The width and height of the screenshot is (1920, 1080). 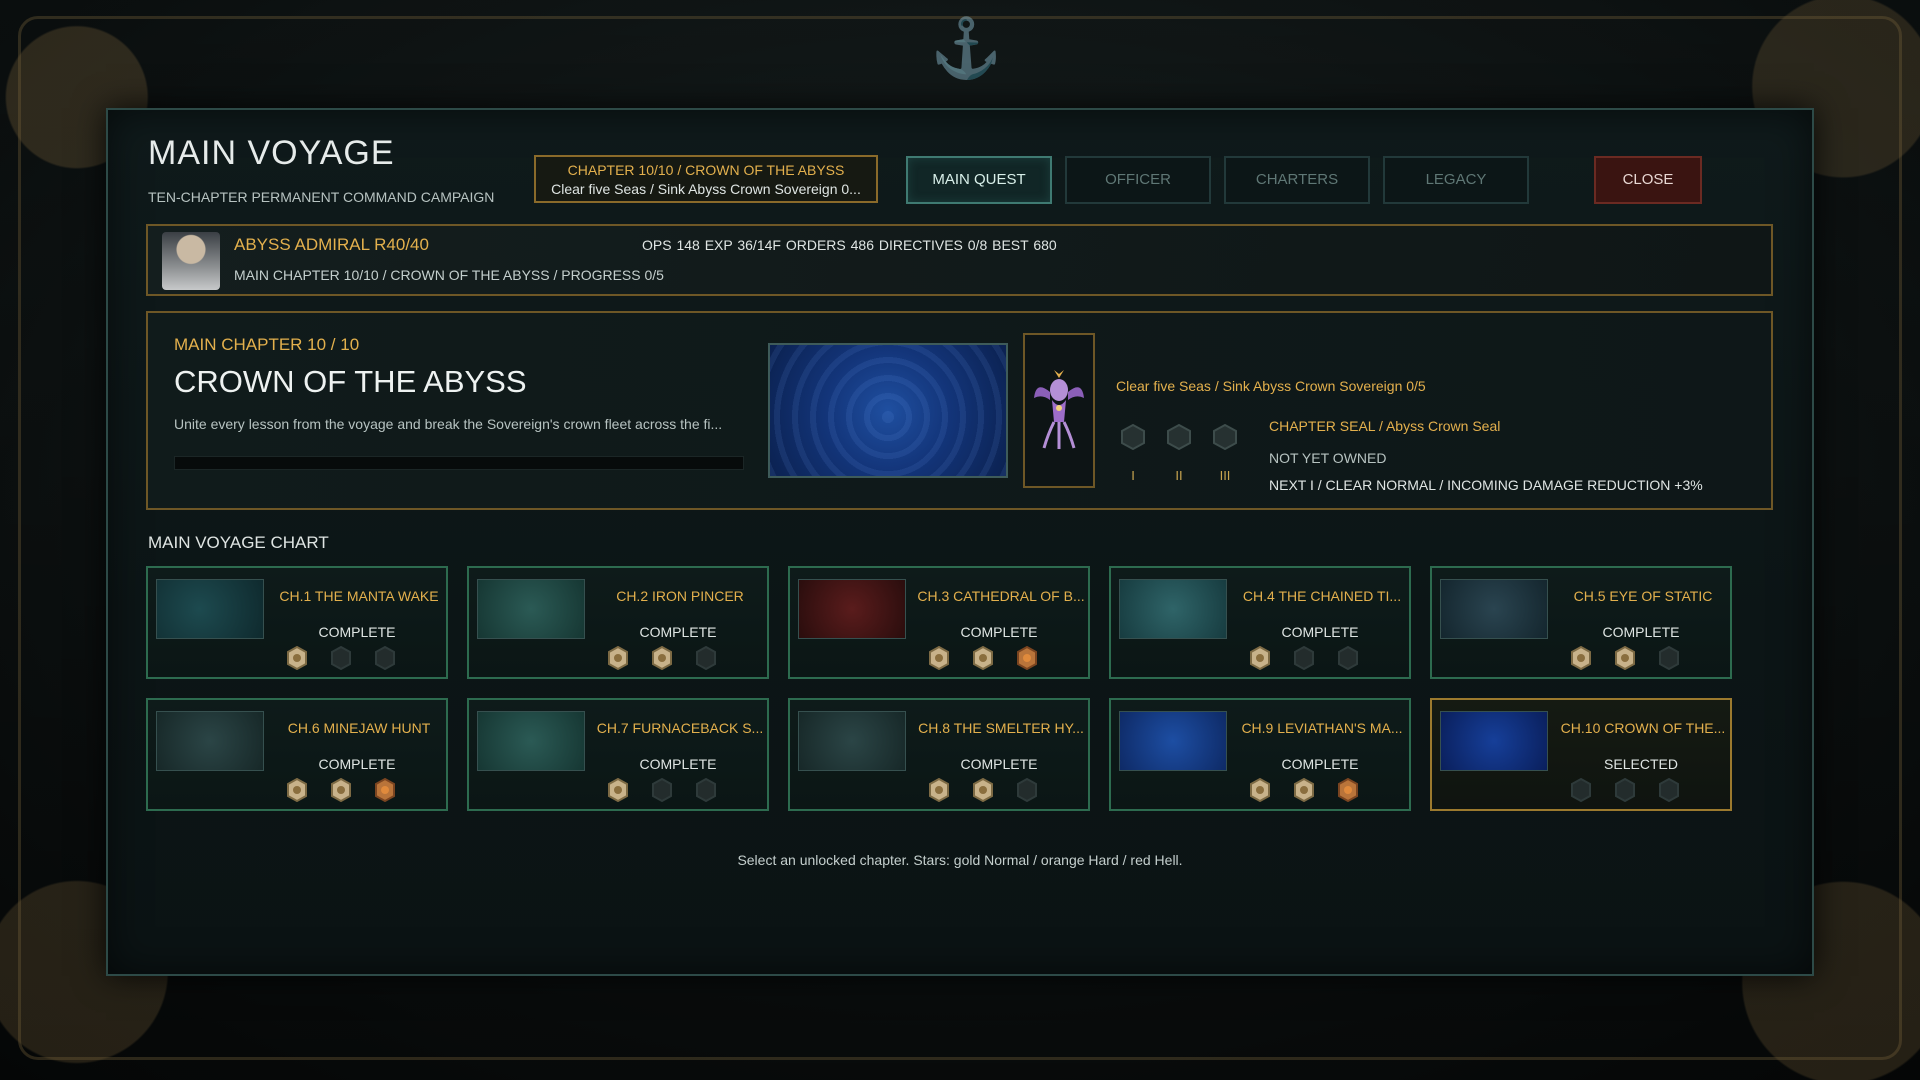 I want to click on chapter-name: CH.2 IRON PINCER, so click(x=680, y=596).